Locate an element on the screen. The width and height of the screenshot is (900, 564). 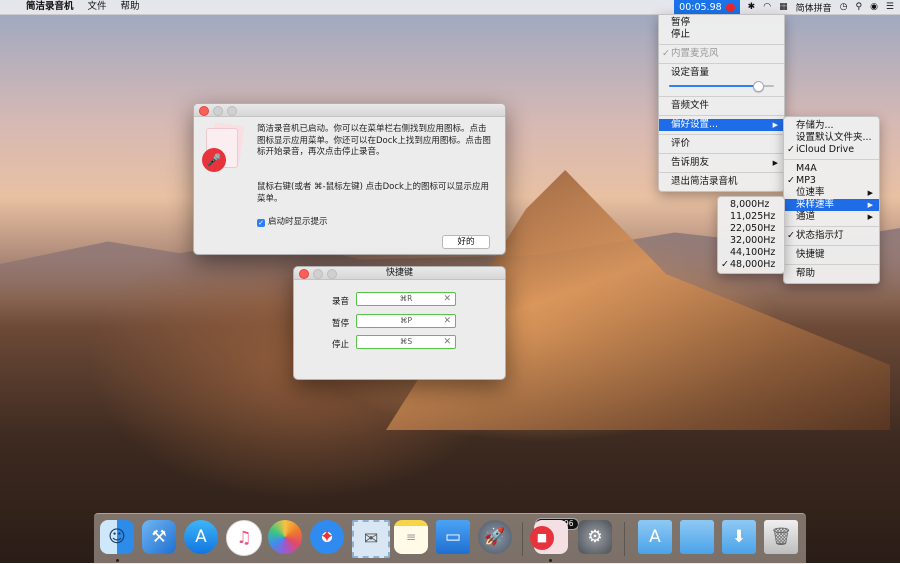
menu-item-sample-rate: 采样速率 ▶ is located at coordinates (831, 205).